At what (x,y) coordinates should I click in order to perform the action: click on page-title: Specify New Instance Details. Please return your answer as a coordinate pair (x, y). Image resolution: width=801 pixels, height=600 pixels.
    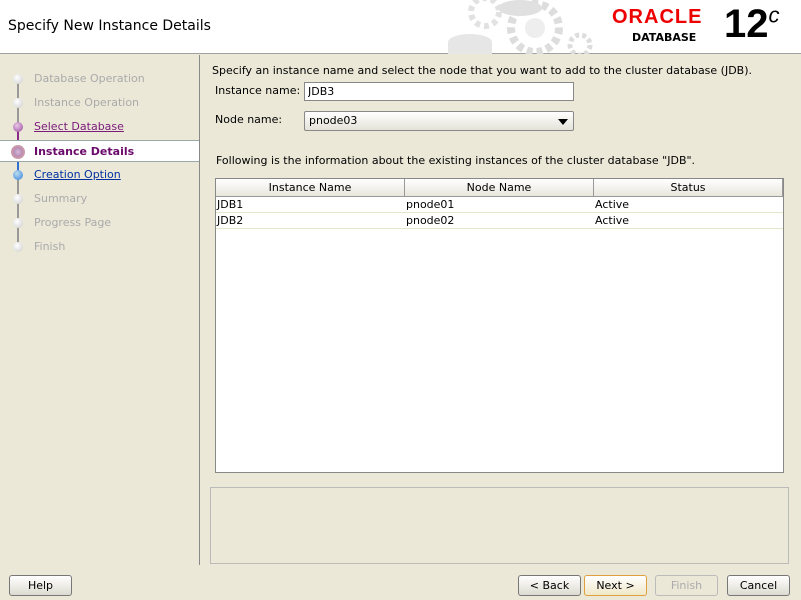
    Looking at the image, I should click on (109, 26).